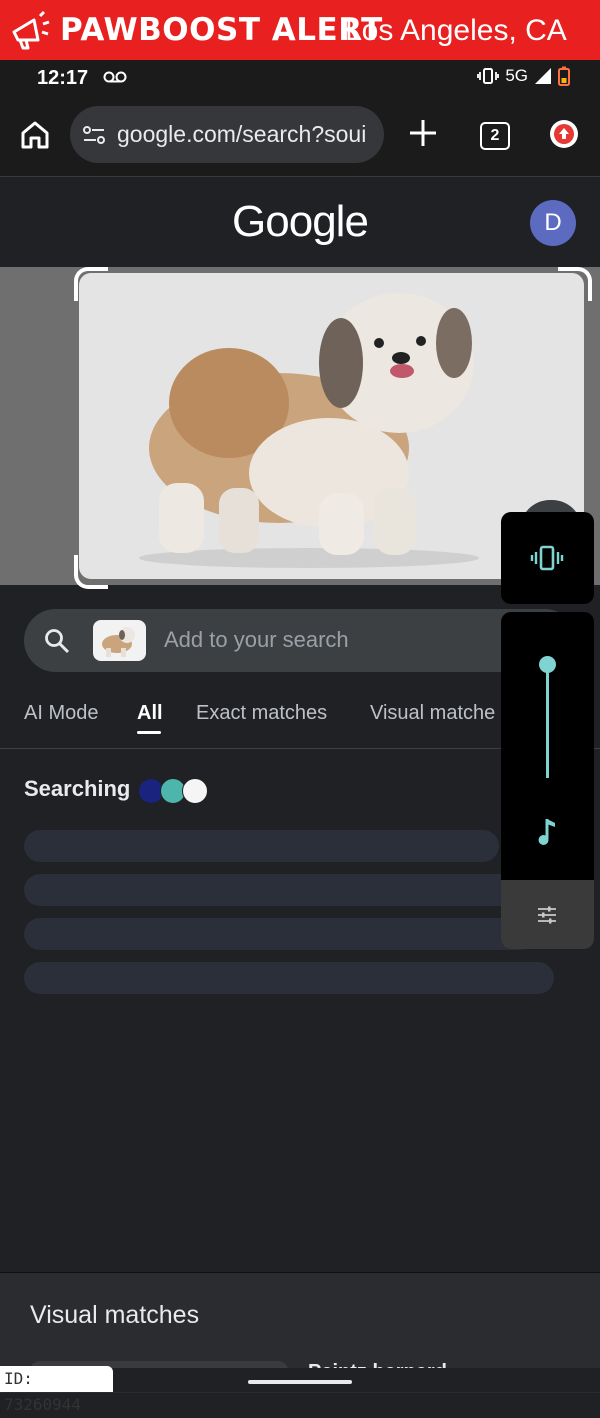  What do you see at coordinates (119, 640) in the screenshot?
I see `query-image-thumbnail` at bounding box center [119, 640].